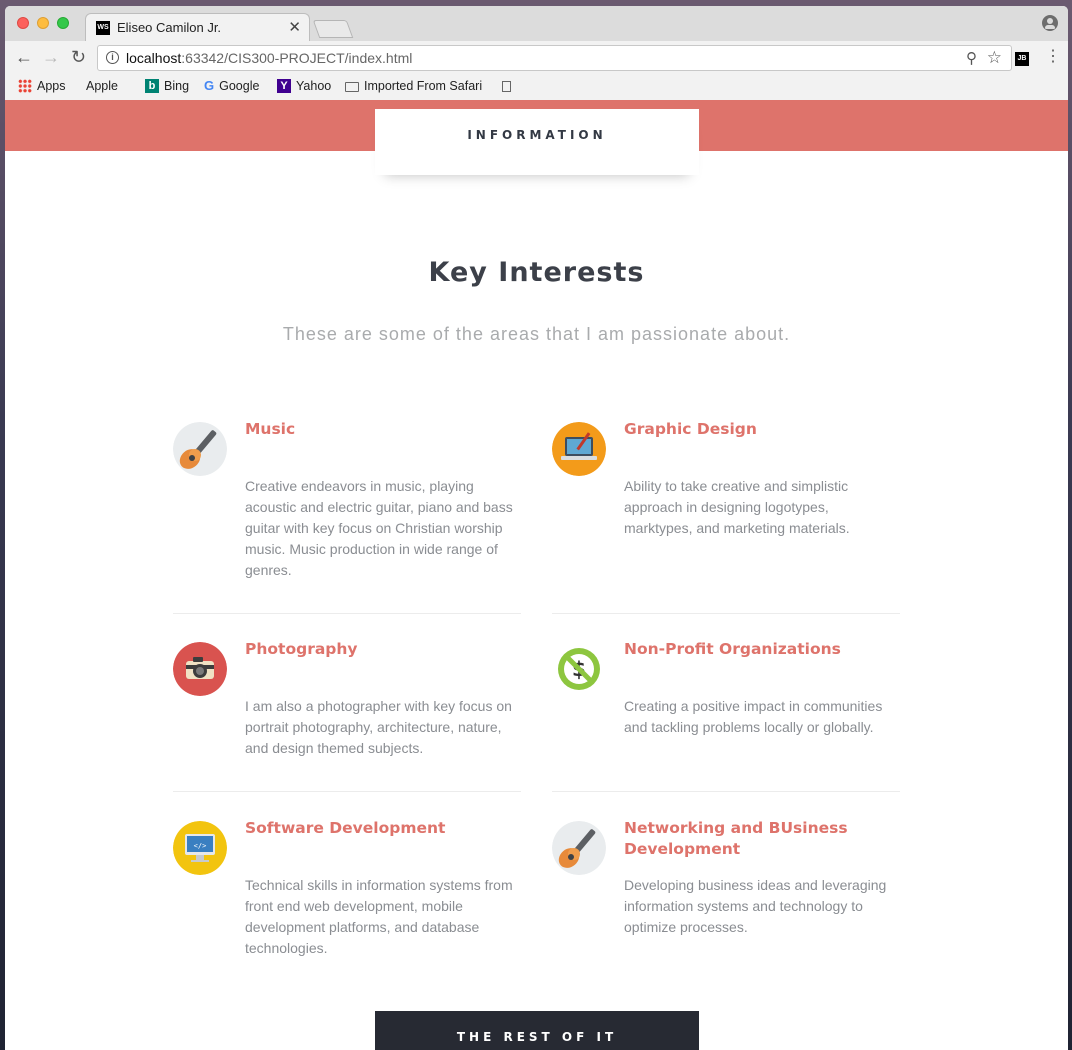 The width and height of the screenshot is (1072, 1050). I want to click on section-tab-label: THE REST OF IT, so click(537, 1037).